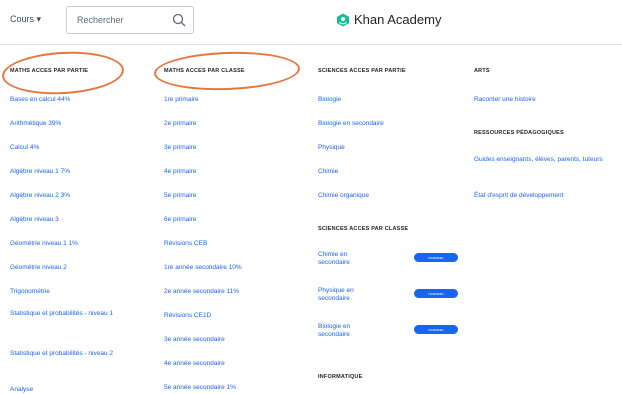 The image size is (622, 394). I want to click on chevron-down-icon: ▾, so click(39, 19).